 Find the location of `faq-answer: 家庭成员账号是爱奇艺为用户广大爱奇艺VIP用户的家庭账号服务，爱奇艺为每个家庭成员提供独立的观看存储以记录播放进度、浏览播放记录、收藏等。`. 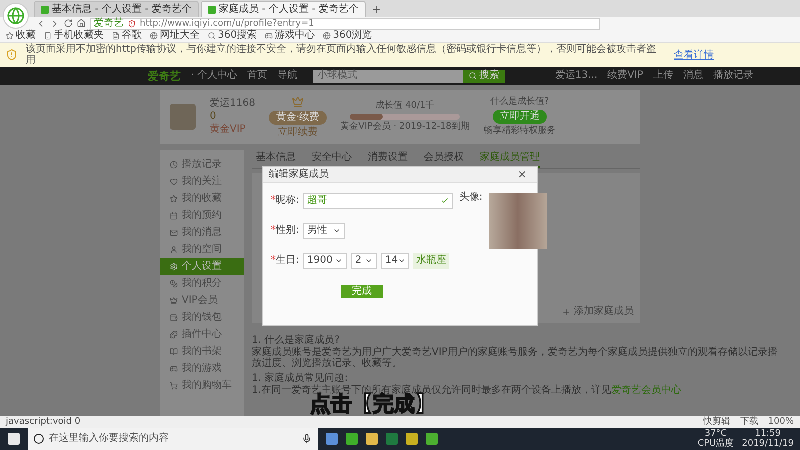

faq-answer: 家庭成员账号是爱奇艺为用户广大爱奇艺VIP用户的家庭账号服务，爱奇艺为每个家庭成员提供独立的观看存储以记录播放进度、浏览播放记录、收藏等。 is located at coordinates (515, 358).